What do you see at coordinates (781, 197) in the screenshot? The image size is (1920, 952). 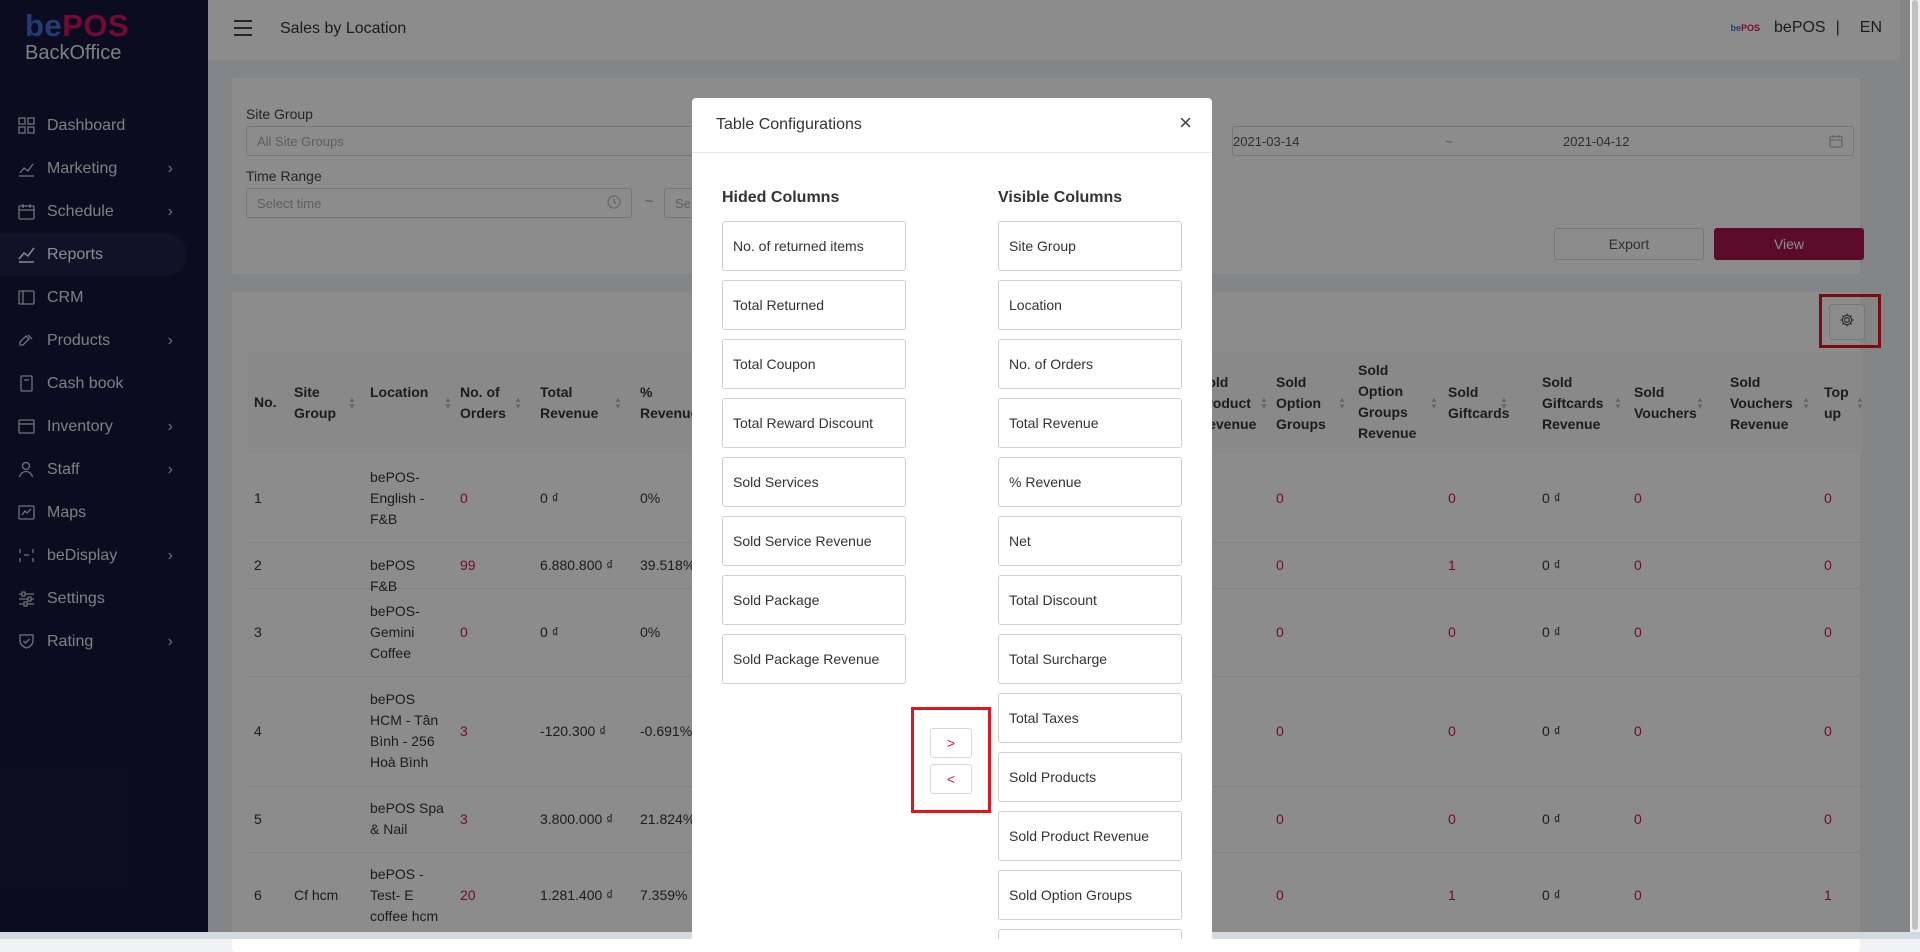 I see `hidden-columns-title: Hided Columns` at bounding box center [781, 197].